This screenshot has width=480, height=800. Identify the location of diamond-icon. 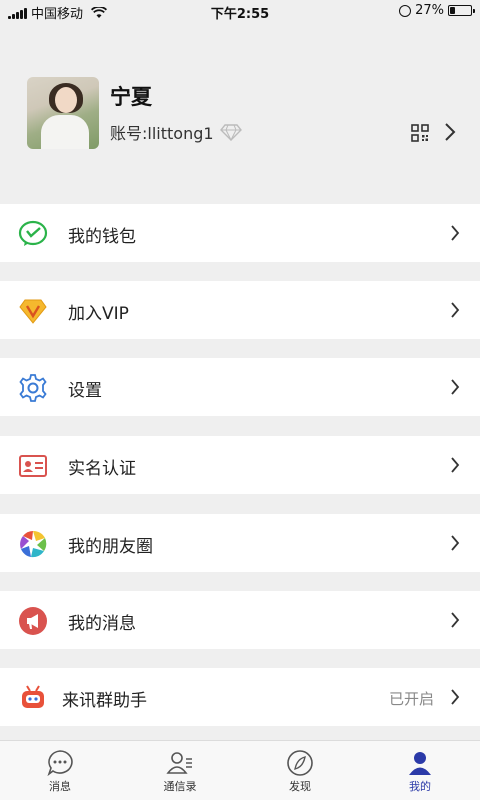
(230, 132).